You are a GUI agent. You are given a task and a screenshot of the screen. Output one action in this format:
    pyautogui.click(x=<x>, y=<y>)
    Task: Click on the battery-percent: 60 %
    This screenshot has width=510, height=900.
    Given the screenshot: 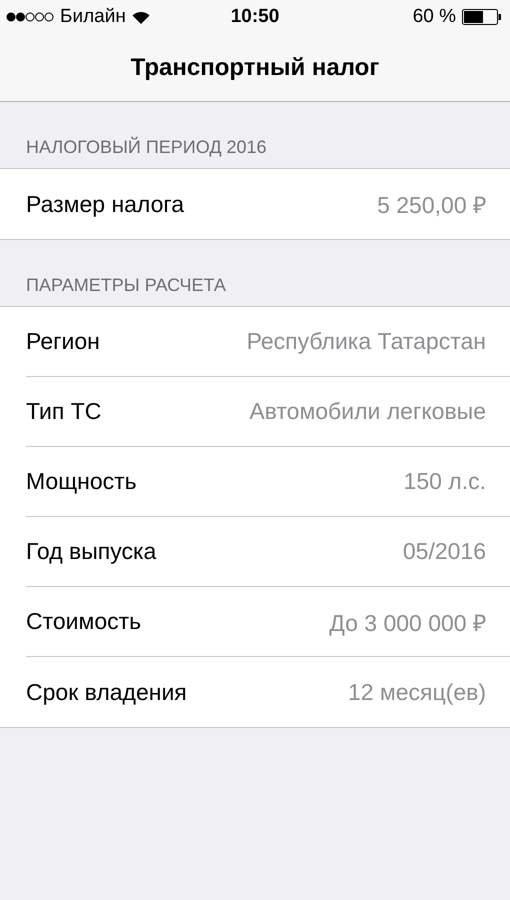 What is the action you would take?
    pyautogui.click(x=434, y=17)
    